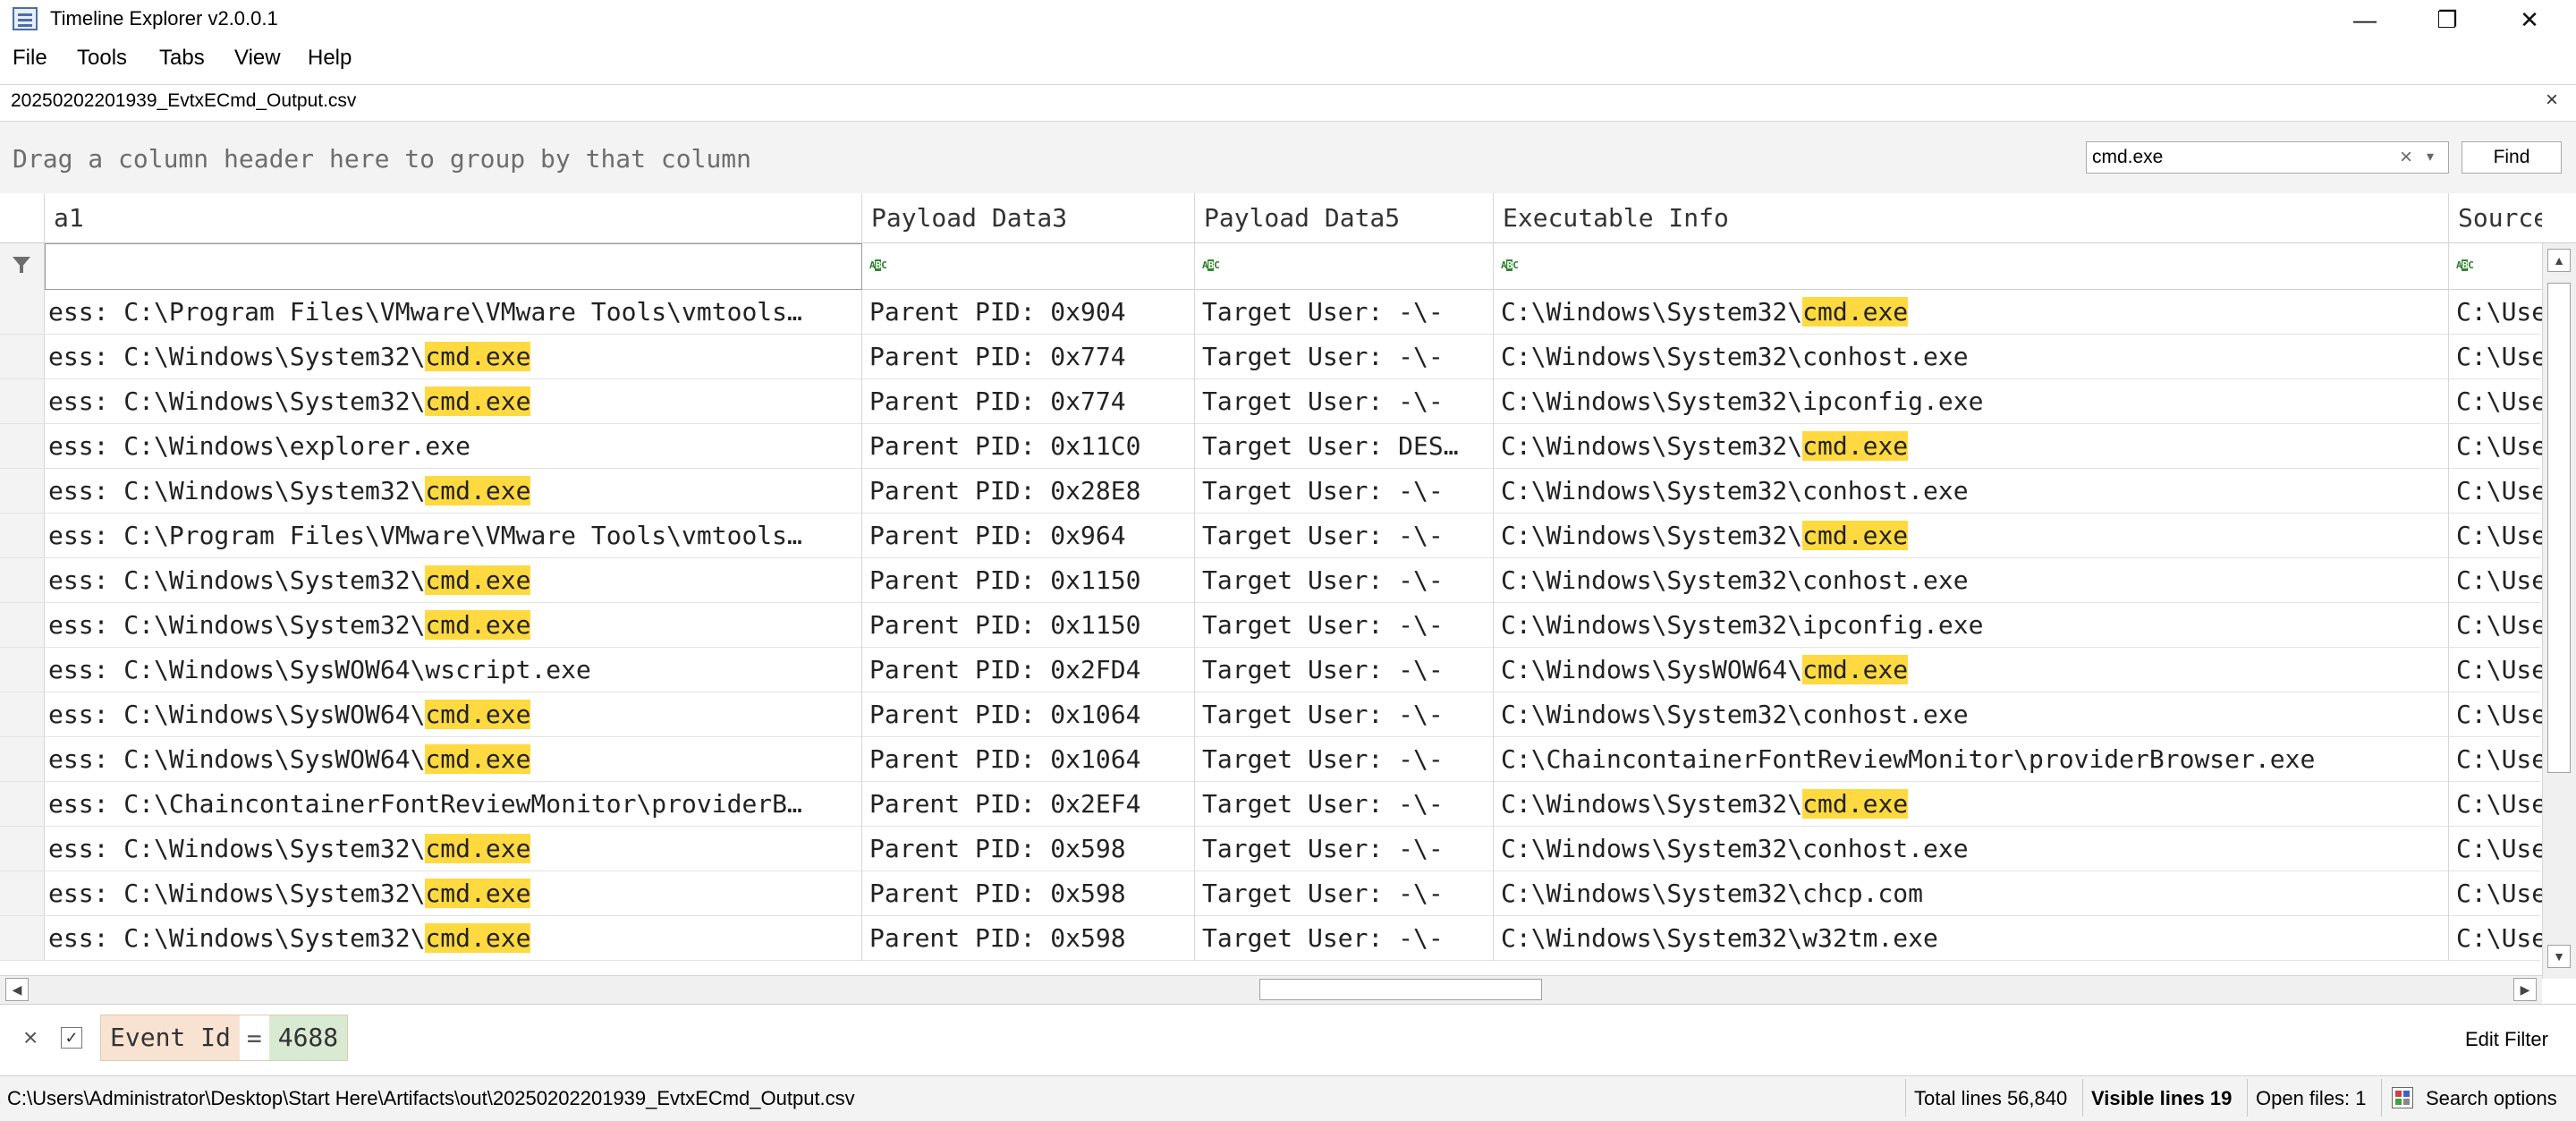  I want to click on filter-cell-payload-data1, so click(453, 266).